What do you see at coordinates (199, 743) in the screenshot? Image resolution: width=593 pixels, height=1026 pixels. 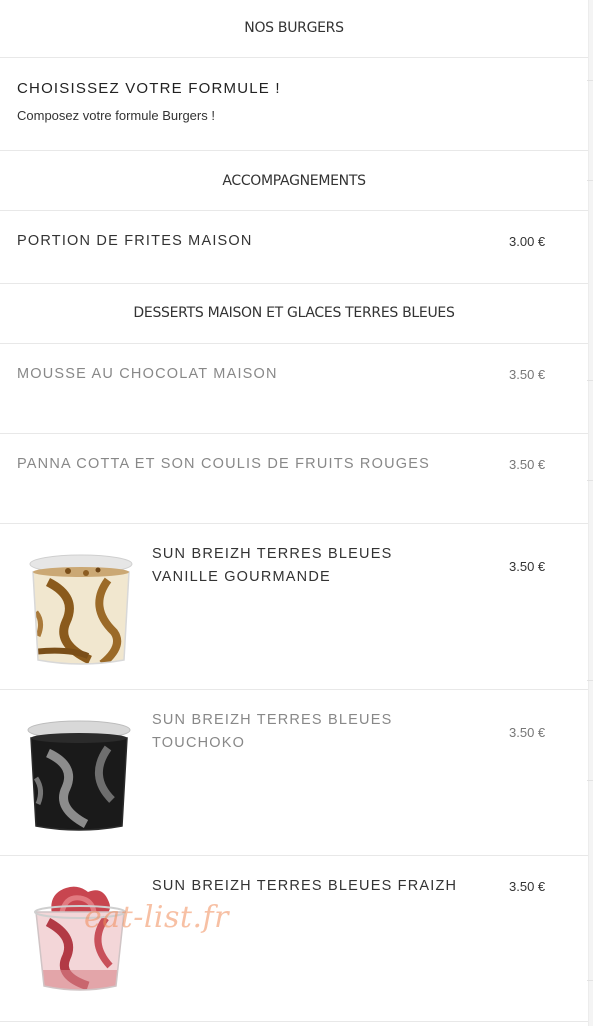 I see `item-name-line2: TOUCHOKO` at bounding box center [199, 743].